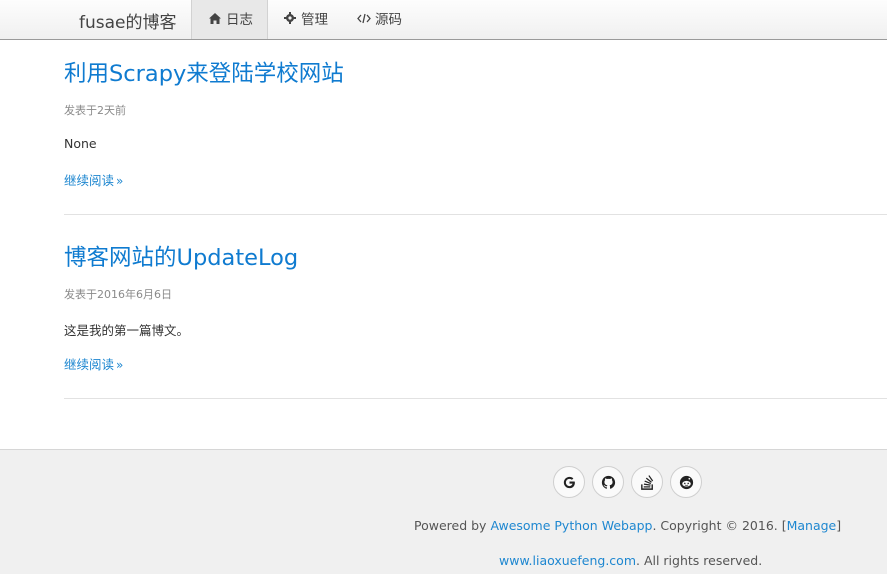 The height and width of the screenshot is (574, 887). What do you see at coordinates (118, 294) in the screenshot?
I see `post-meta: 发表于2016年6月6日` at bounding box center [118, 294].